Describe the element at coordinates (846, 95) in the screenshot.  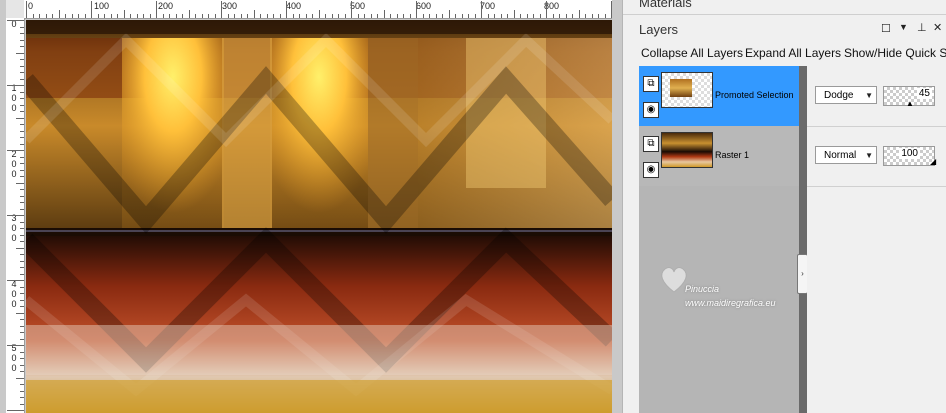
I see `blend-mode-select: Dodge ▼` at that location.